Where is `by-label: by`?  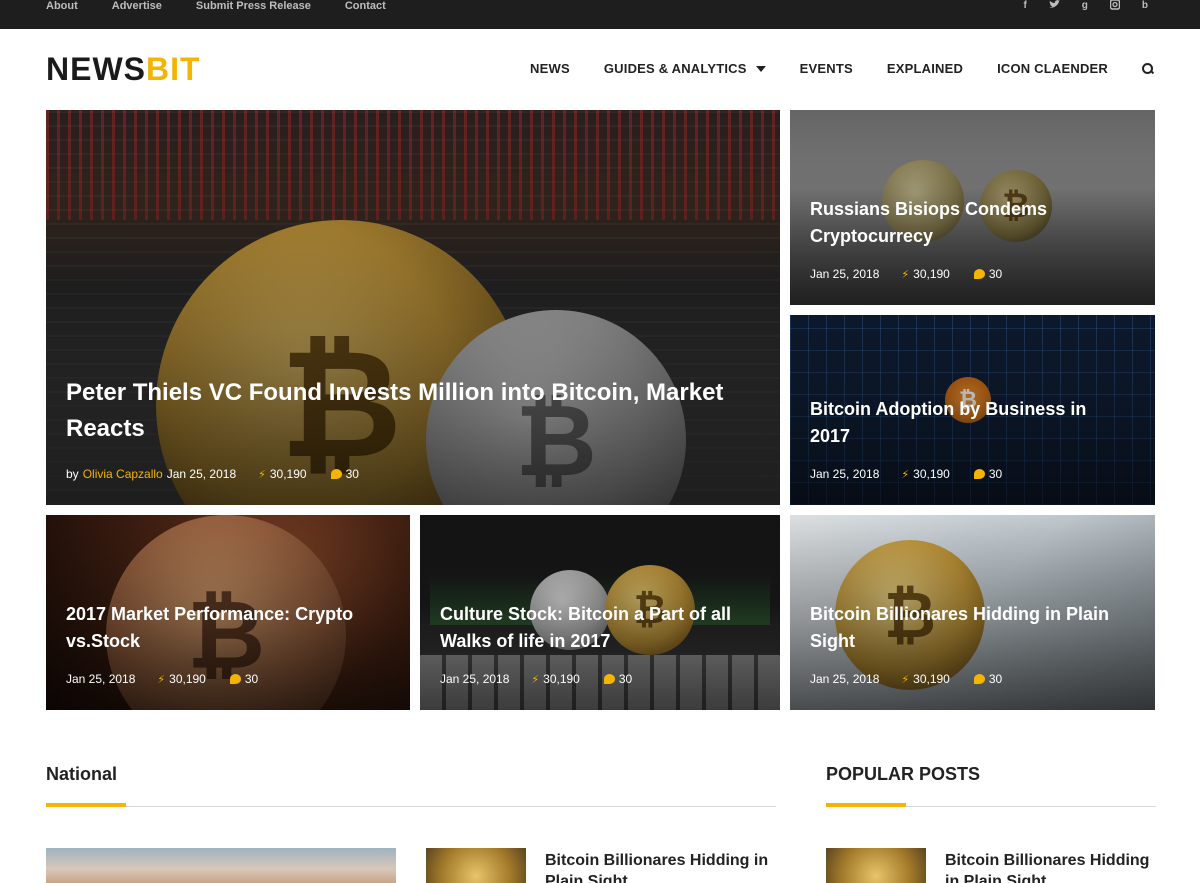
by-label: by is located at coordinates (72, 474).